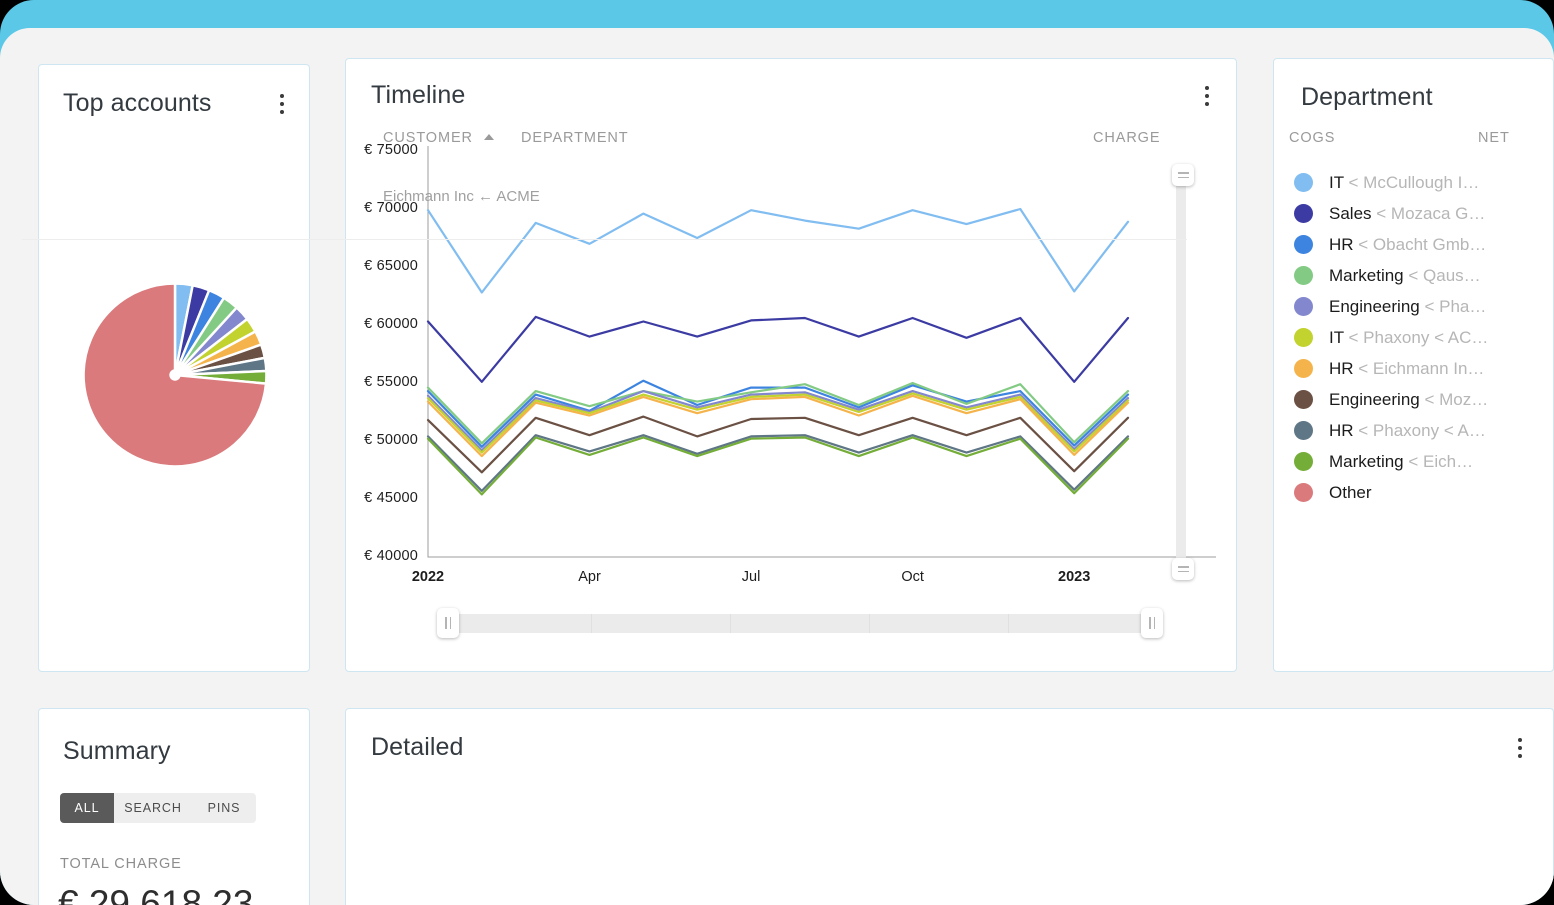 This screenshot has width=1554, height=905. What do you see at coordinates (428, 138) in the screenshot?
I see `column-header-customer: CUSTOMER` at bounding box center [428, 138].